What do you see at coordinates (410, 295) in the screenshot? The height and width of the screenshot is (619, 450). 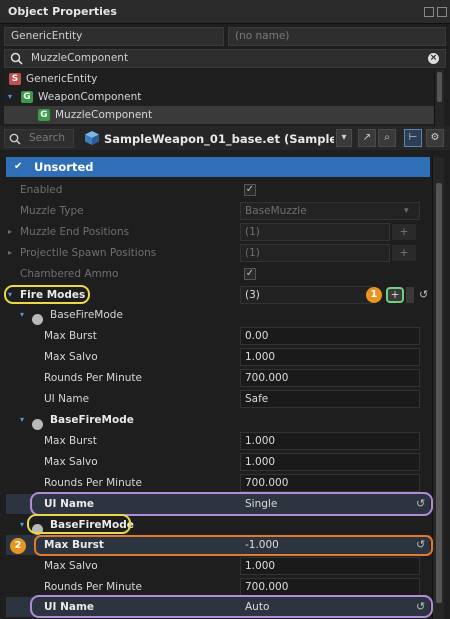 I see `fire-modes-menu-button` at bounding box center [410, 295].